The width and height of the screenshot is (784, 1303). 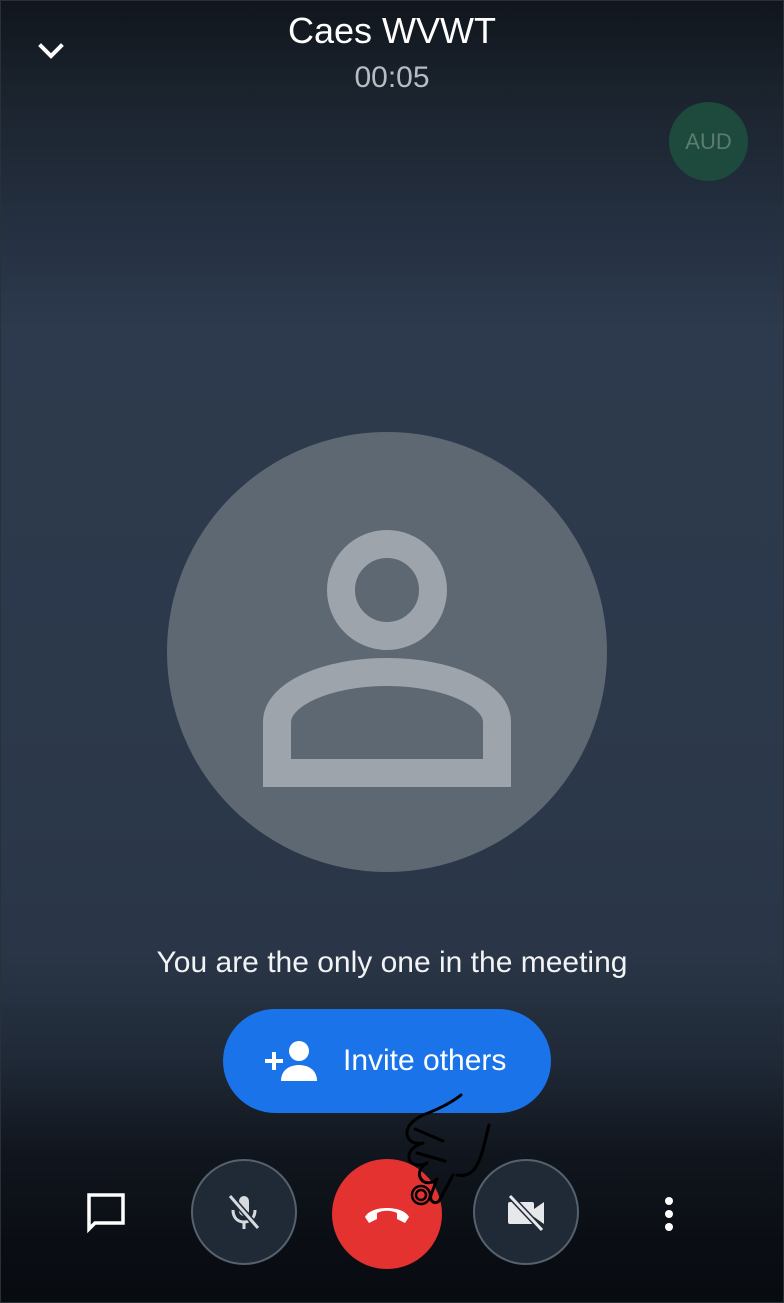 What do you see at coordinates (425, 1060) in the screenshot?
I see `invite-others-label: Invite others` at bounding box center [425, 1060].